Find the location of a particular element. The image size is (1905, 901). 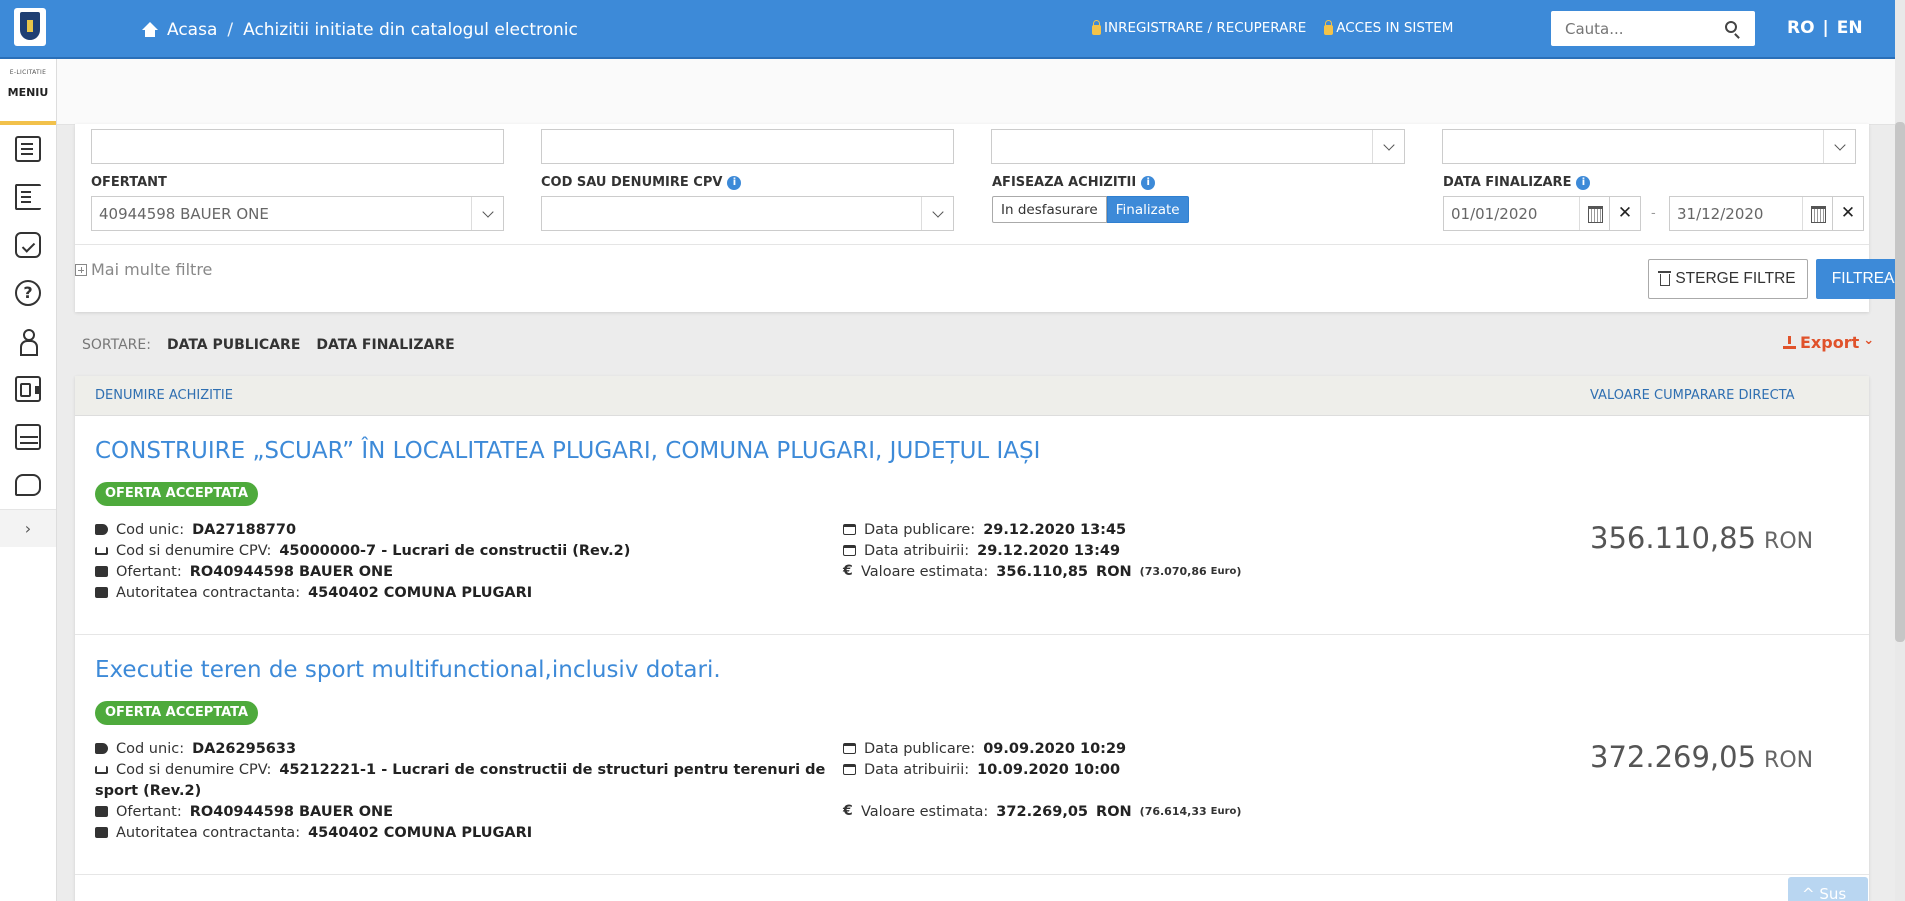

breadcrumb-home: Acasa is located at coordinates (179, 30).